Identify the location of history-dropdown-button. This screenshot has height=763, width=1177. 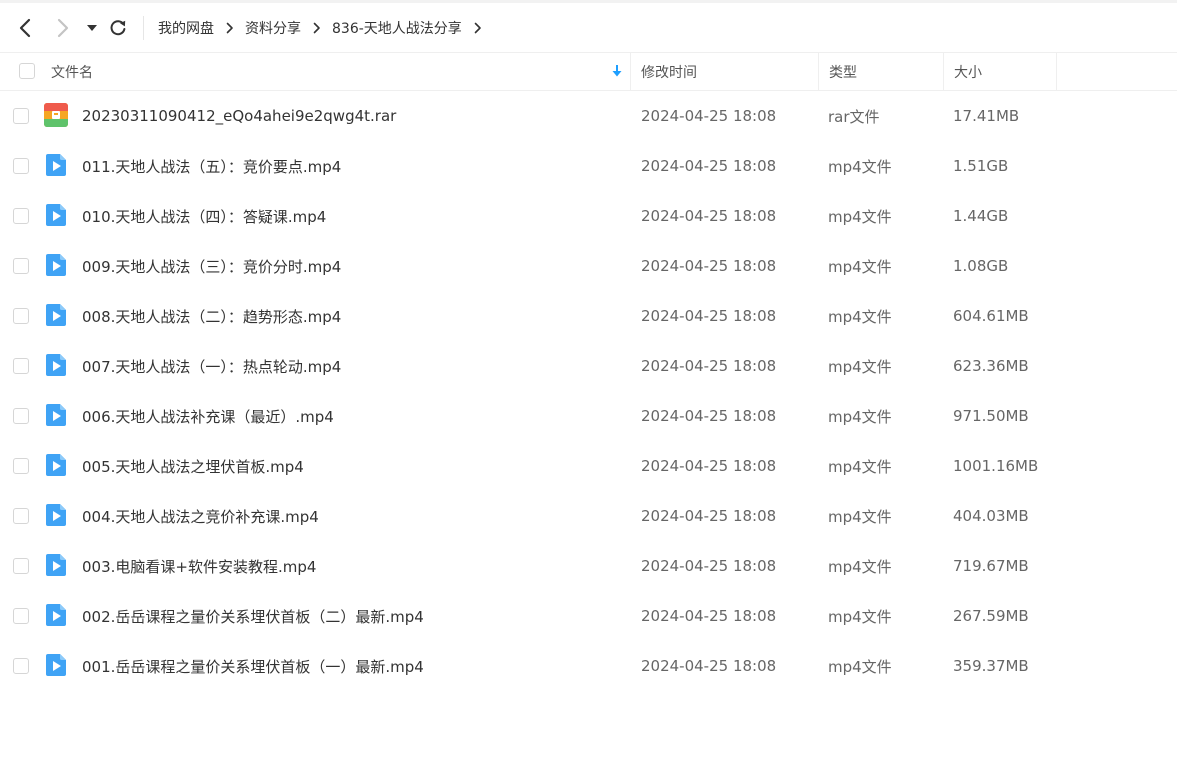
(92, 28).